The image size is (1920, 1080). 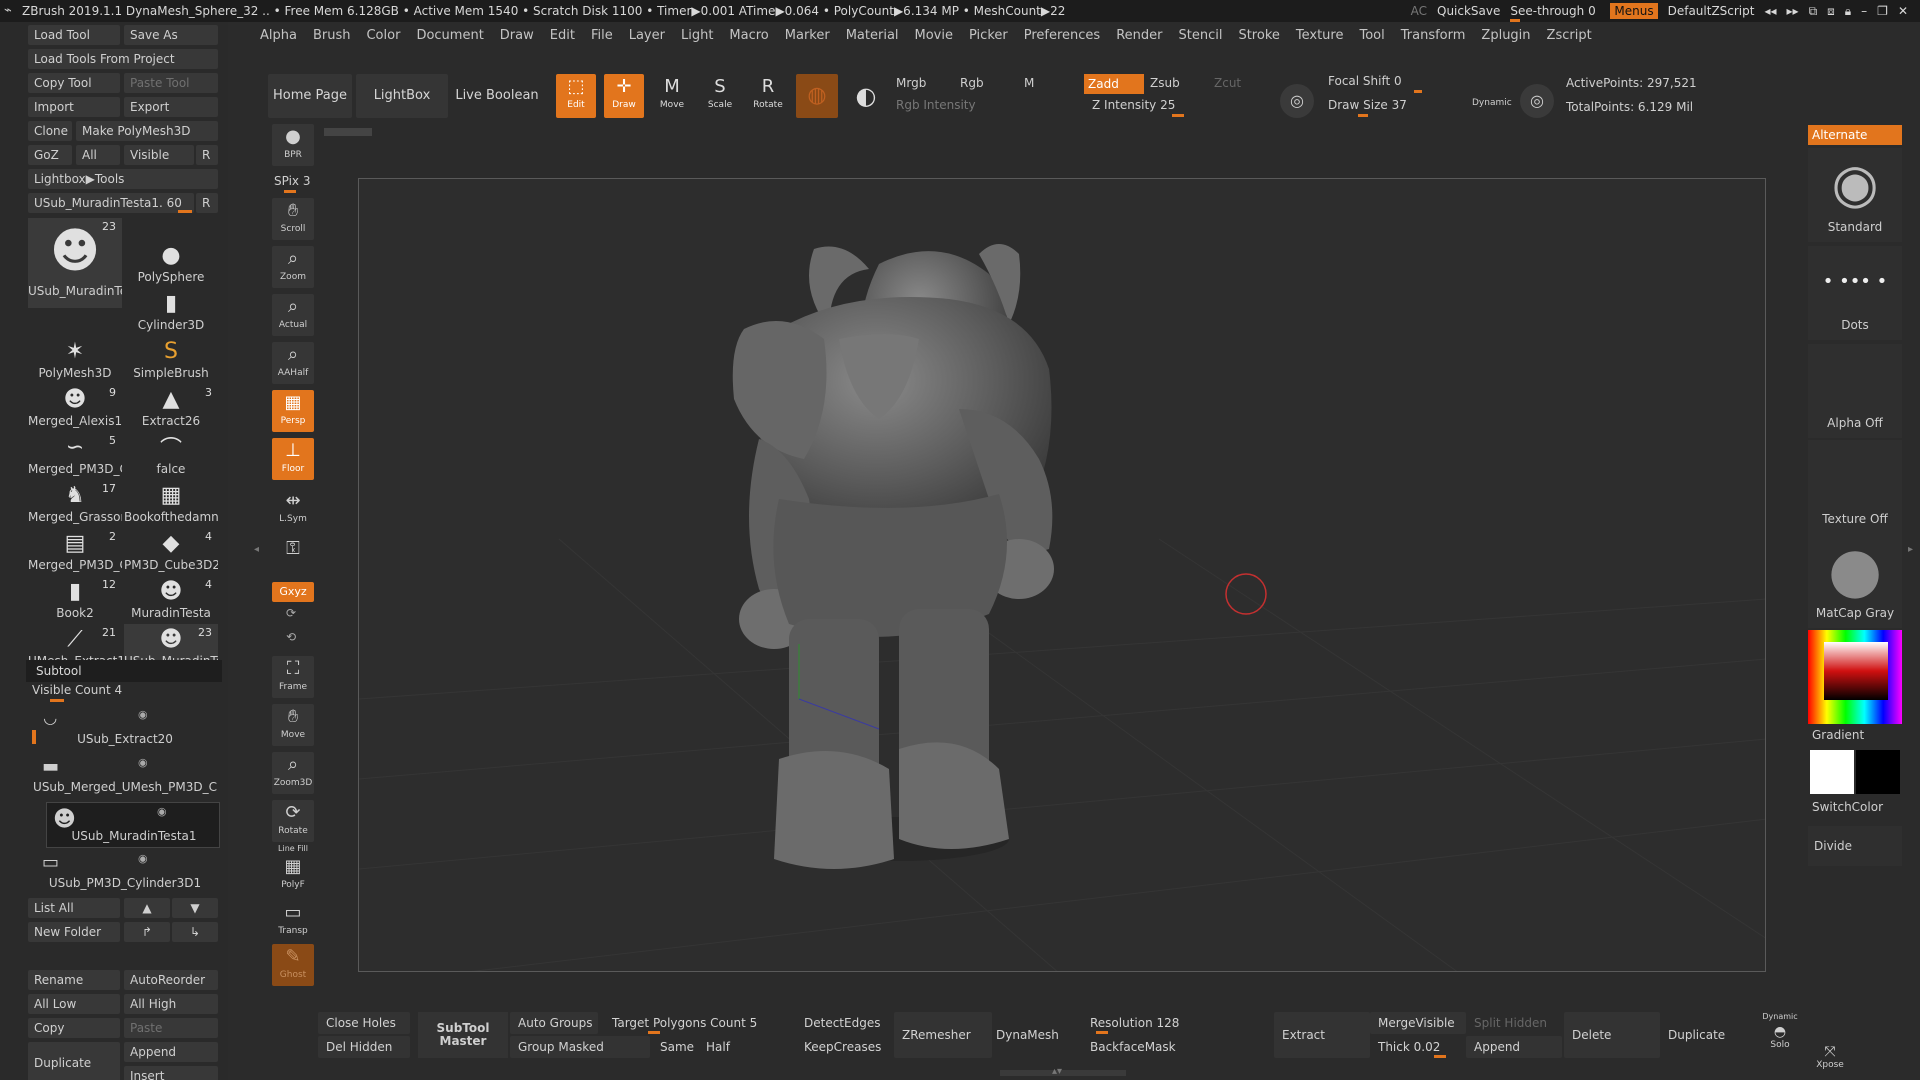 What do you see at coordinates (1855, 135) in the screenshot?
I see `alternate-button: Alternate` at bounding box center [1855, 135].